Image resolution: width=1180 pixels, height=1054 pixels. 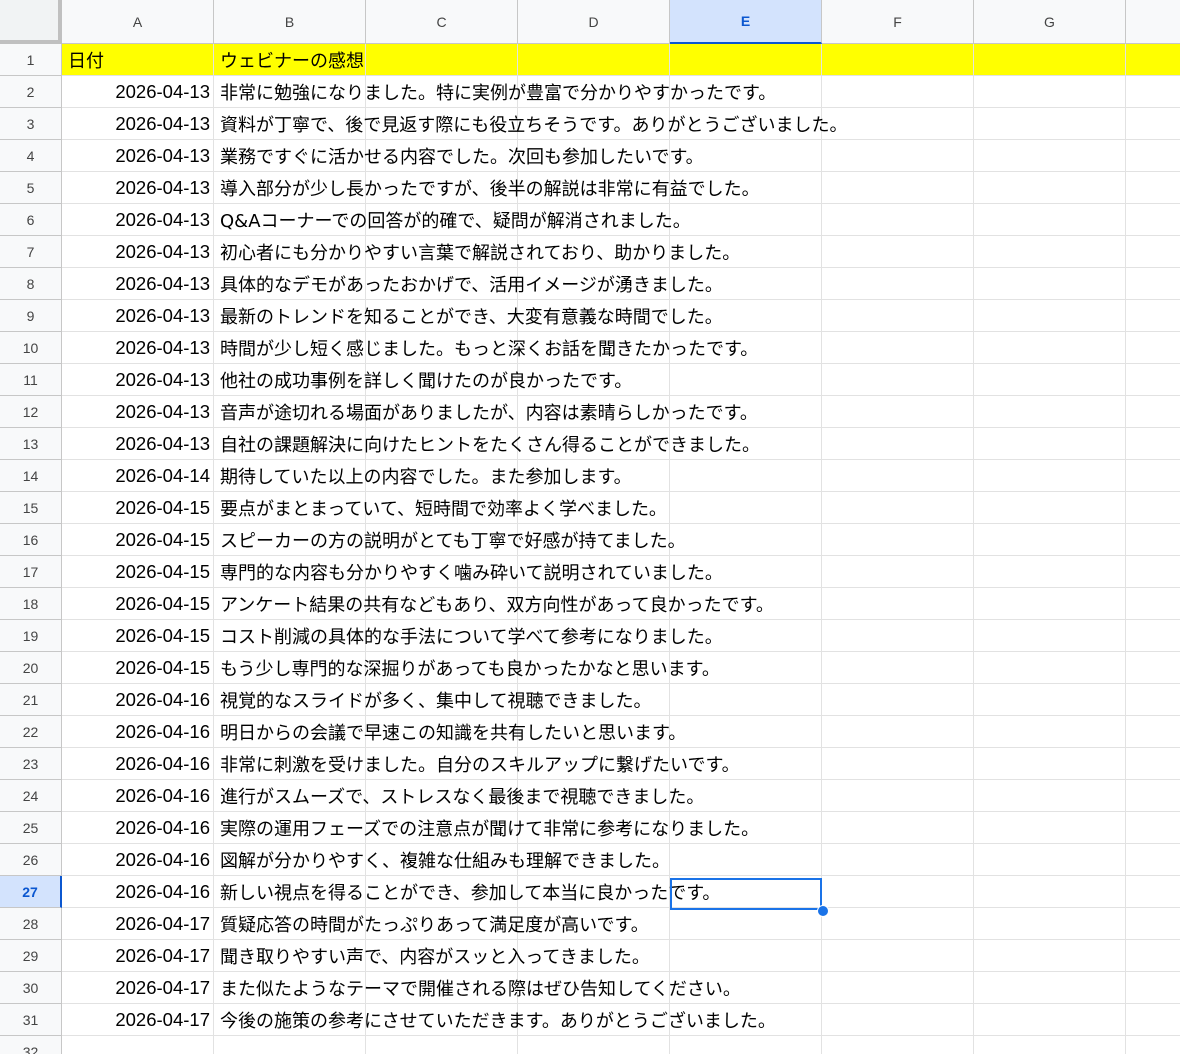 I want to click on cell-g5, so click(x=1050, y=188).